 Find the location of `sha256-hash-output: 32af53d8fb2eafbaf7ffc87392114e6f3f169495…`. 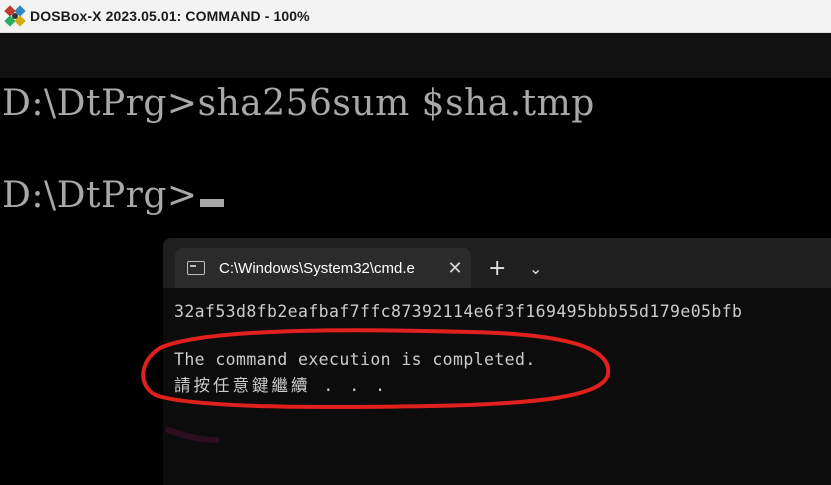

sha256-hash-output: 32af53d8fb2eafbaf7ffc87392114e6f3f169495… is located at coordinates (458, 311).